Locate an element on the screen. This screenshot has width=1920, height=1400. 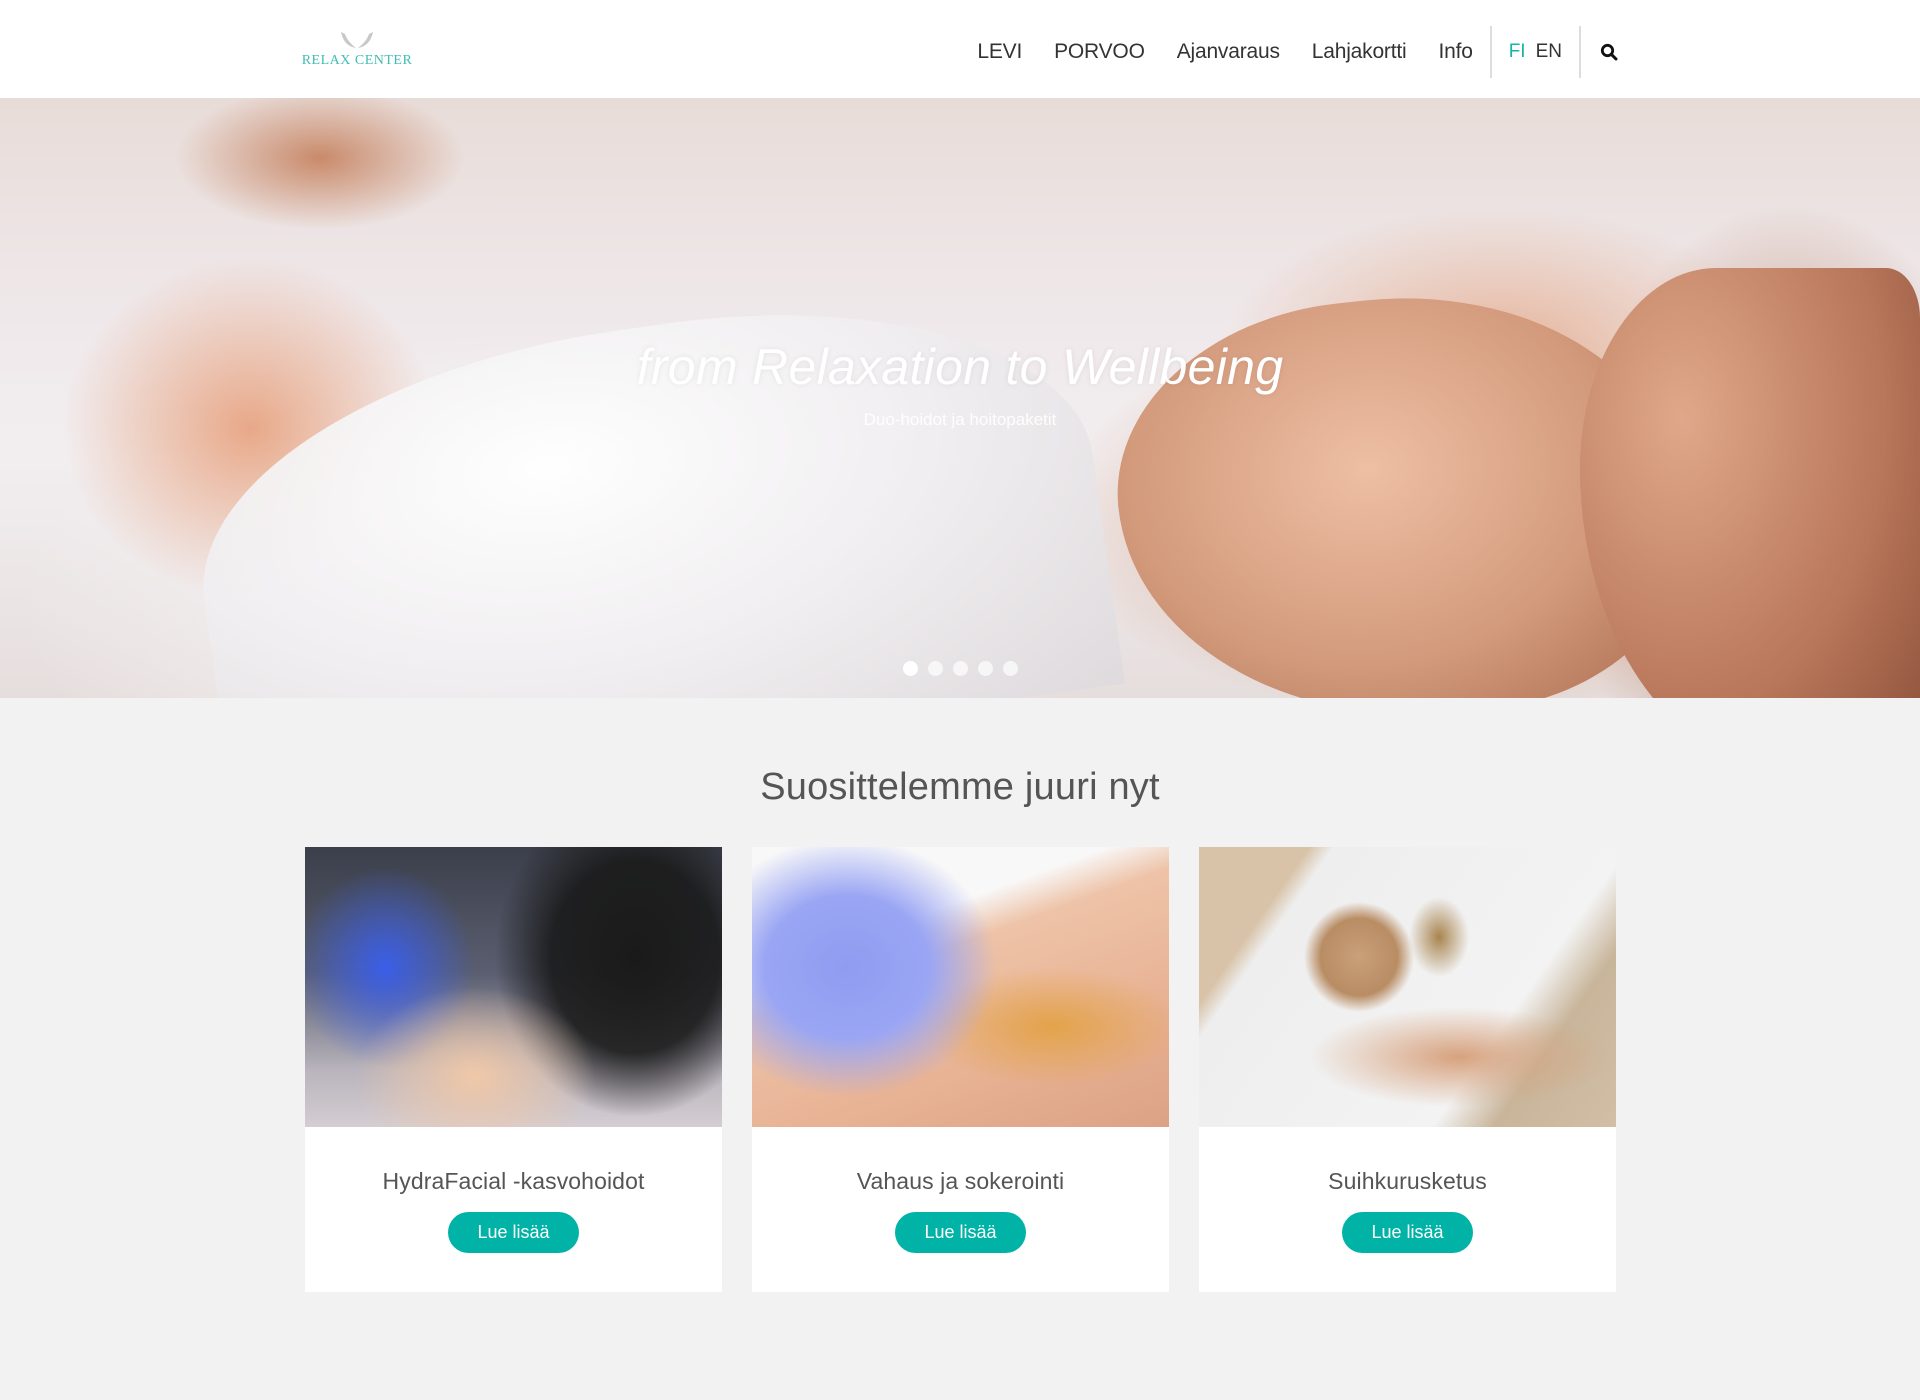
slider-pagination is located at coordinates (960, 668).